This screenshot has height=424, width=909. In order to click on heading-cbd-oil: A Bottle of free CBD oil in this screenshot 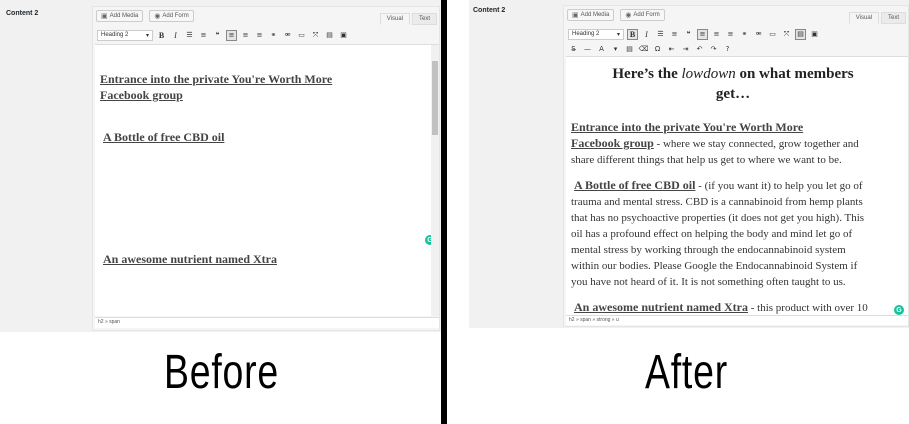, I will do `click(164, 137)`.